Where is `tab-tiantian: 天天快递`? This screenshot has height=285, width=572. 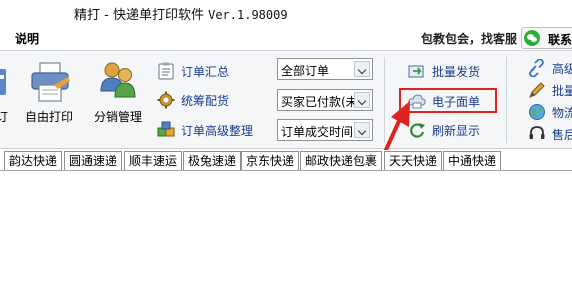
tab-tiantian: 天天快递 is located at coordinates (413, 160).